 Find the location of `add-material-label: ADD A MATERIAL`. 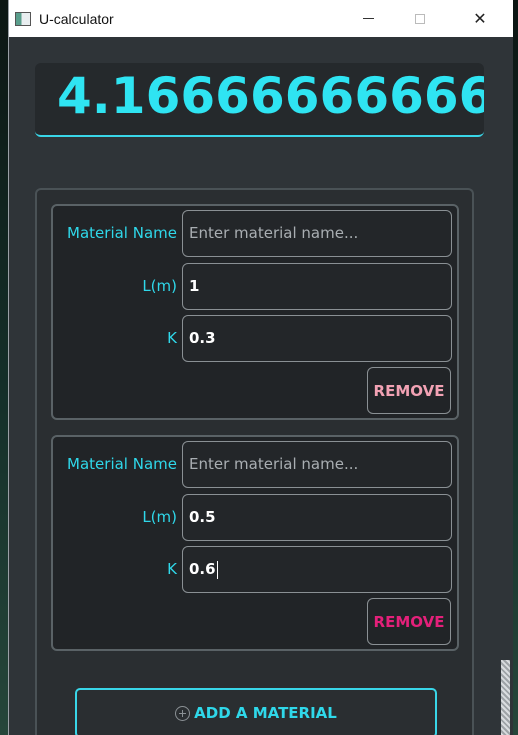

add-material-label: ADD A MATERIAL is located at coordinates (265, 713).